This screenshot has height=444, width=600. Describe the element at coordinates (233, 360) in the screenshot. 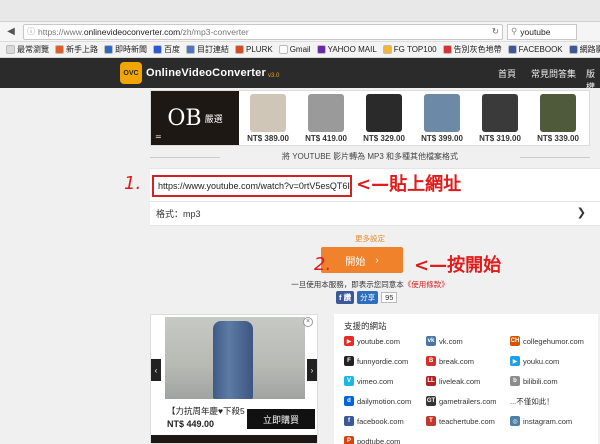

I see `jeans-image` at that location.